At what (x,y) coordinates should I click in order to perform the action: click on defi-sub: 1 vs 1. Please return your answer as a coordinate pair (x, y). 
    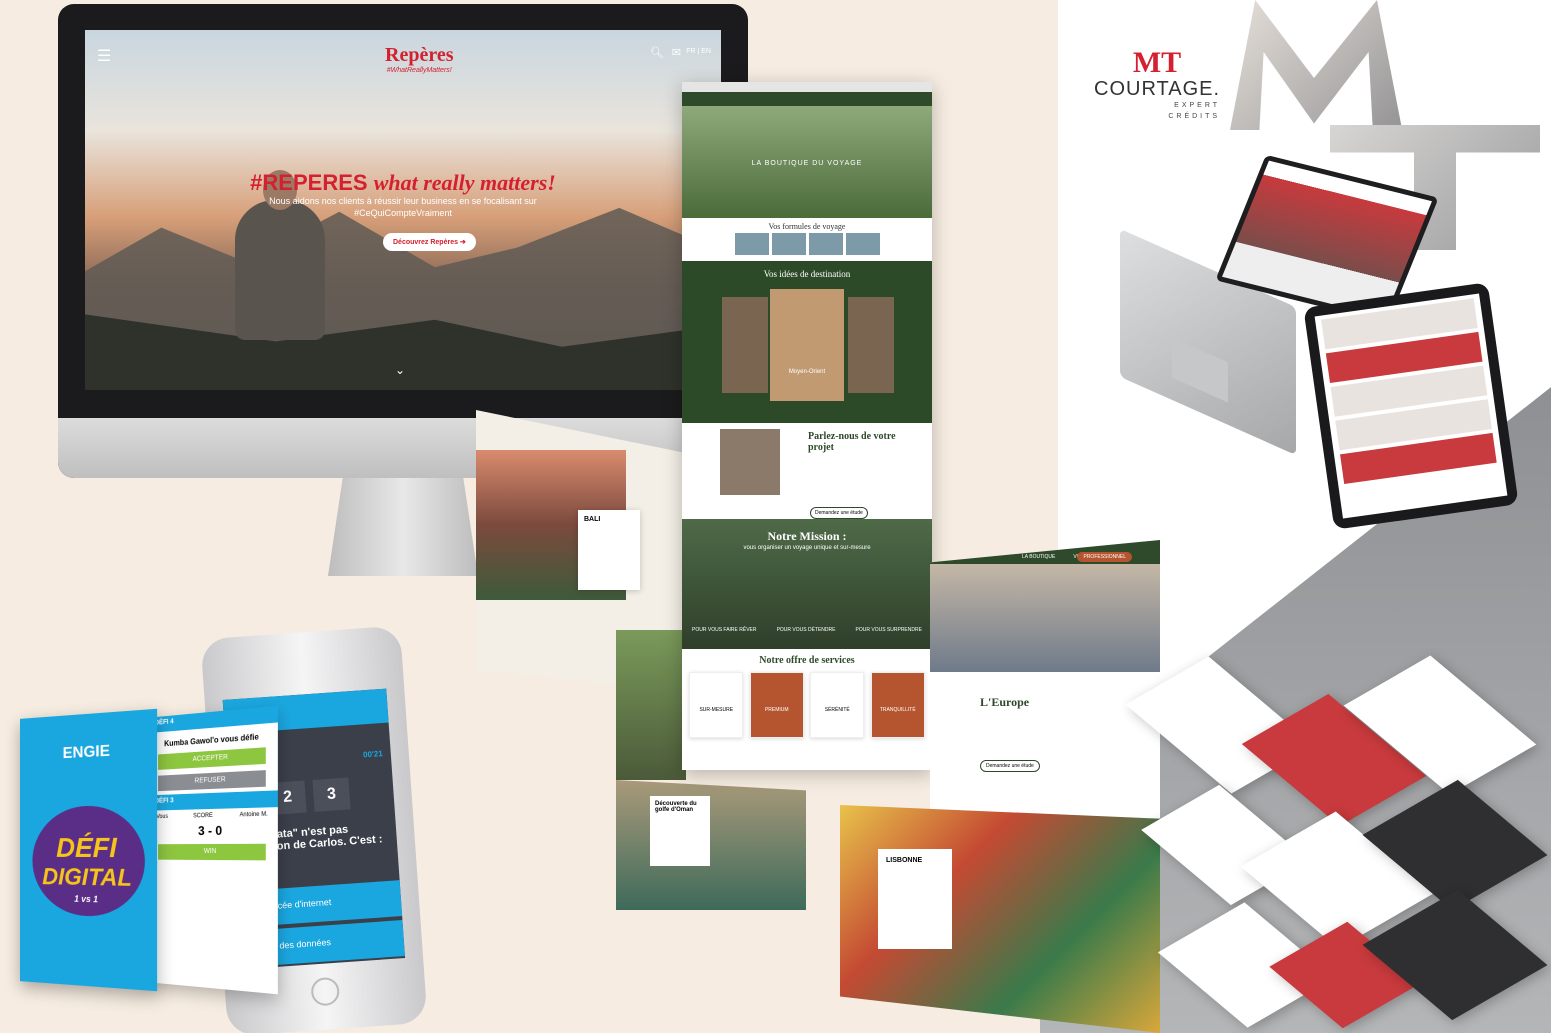
    Looking at the image, I should click on (86, 899).